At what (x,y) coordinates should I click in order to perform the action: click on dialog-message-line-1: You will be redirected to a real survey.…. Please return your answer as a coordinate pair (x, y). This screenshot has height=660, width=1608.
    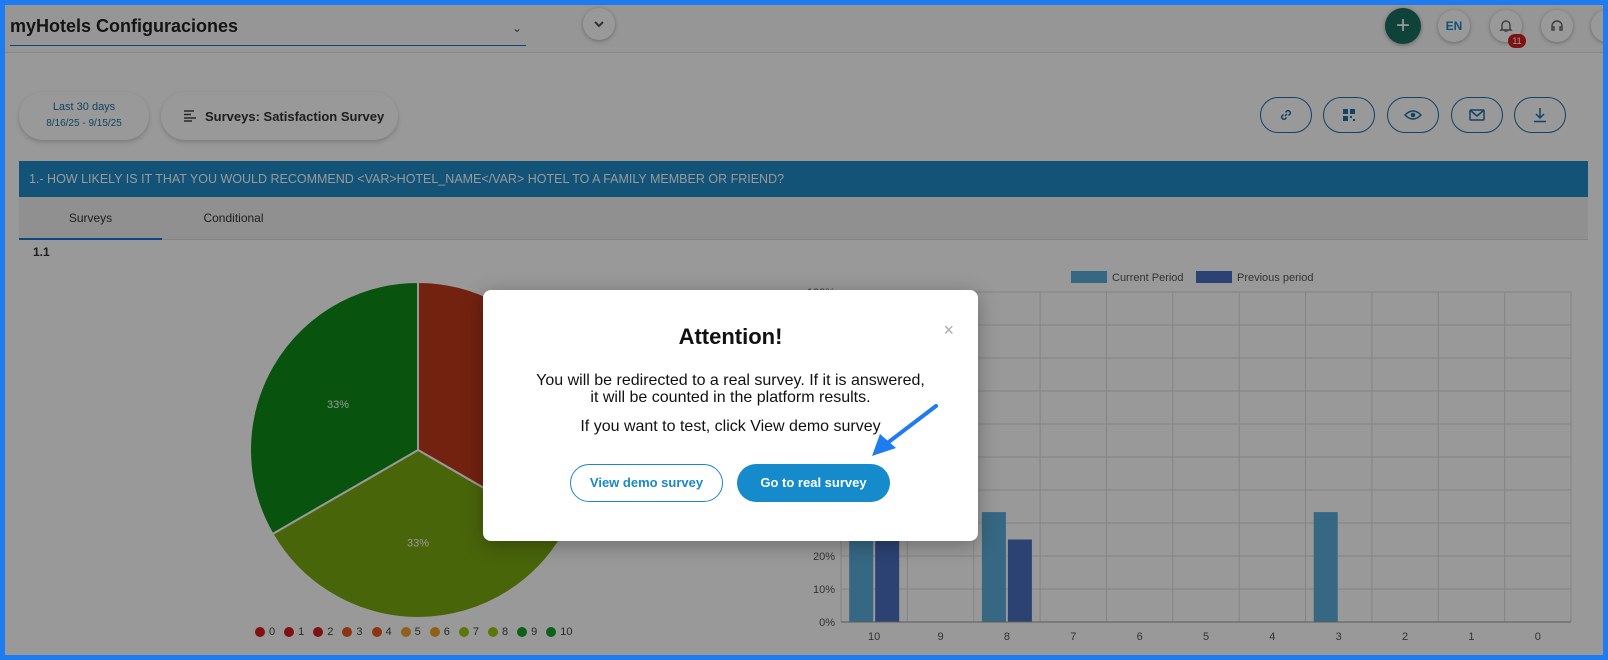
    Looking at the image, I should click on (730, 380).